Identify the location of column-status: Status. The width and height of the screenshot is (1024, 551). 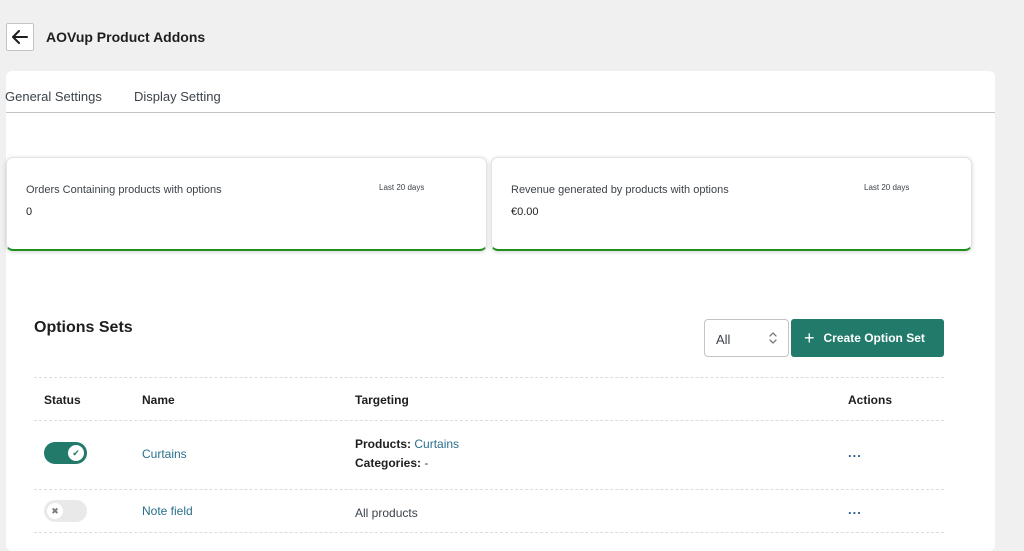
(62, 400).